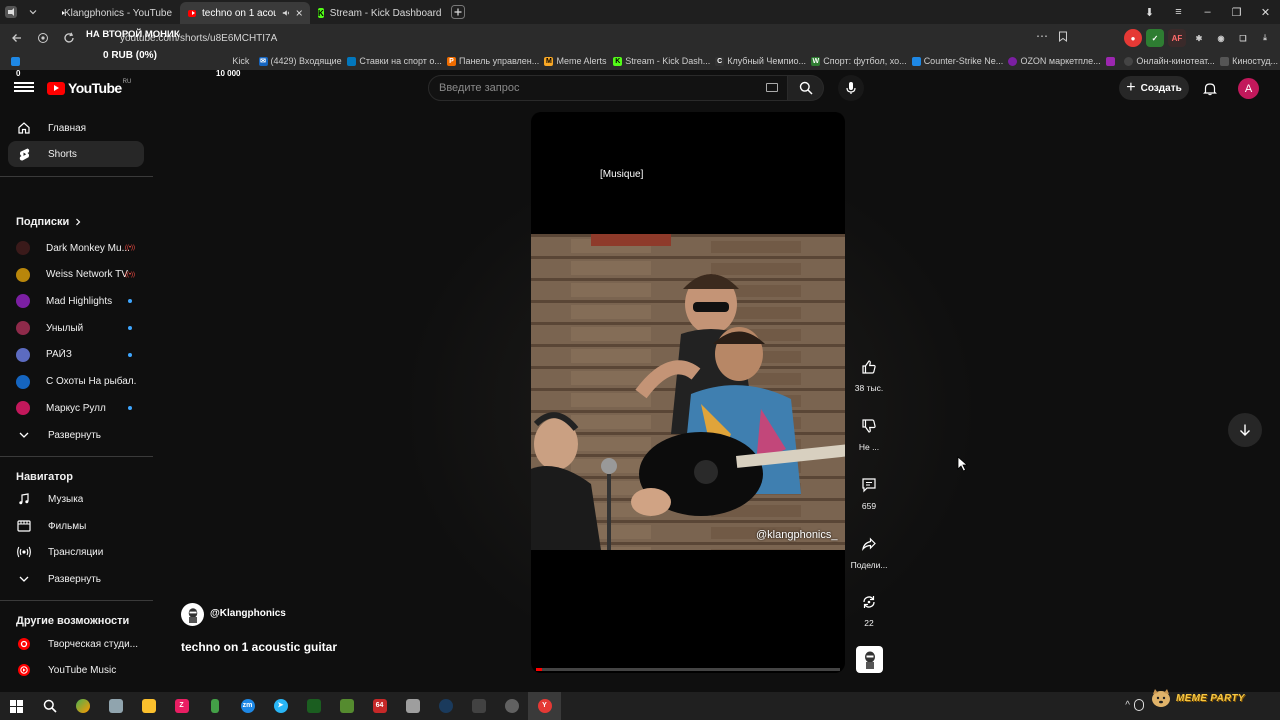  Describe the element at coordinates (772, 87) in the screenshot. I see `keyboard-icon` at that location.